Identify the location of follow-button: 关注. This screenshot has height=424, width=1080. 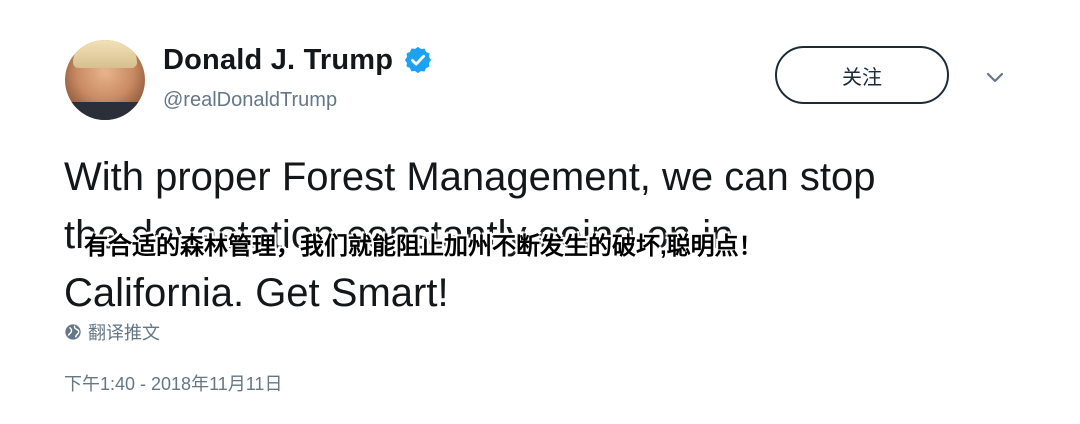
(862, 75).